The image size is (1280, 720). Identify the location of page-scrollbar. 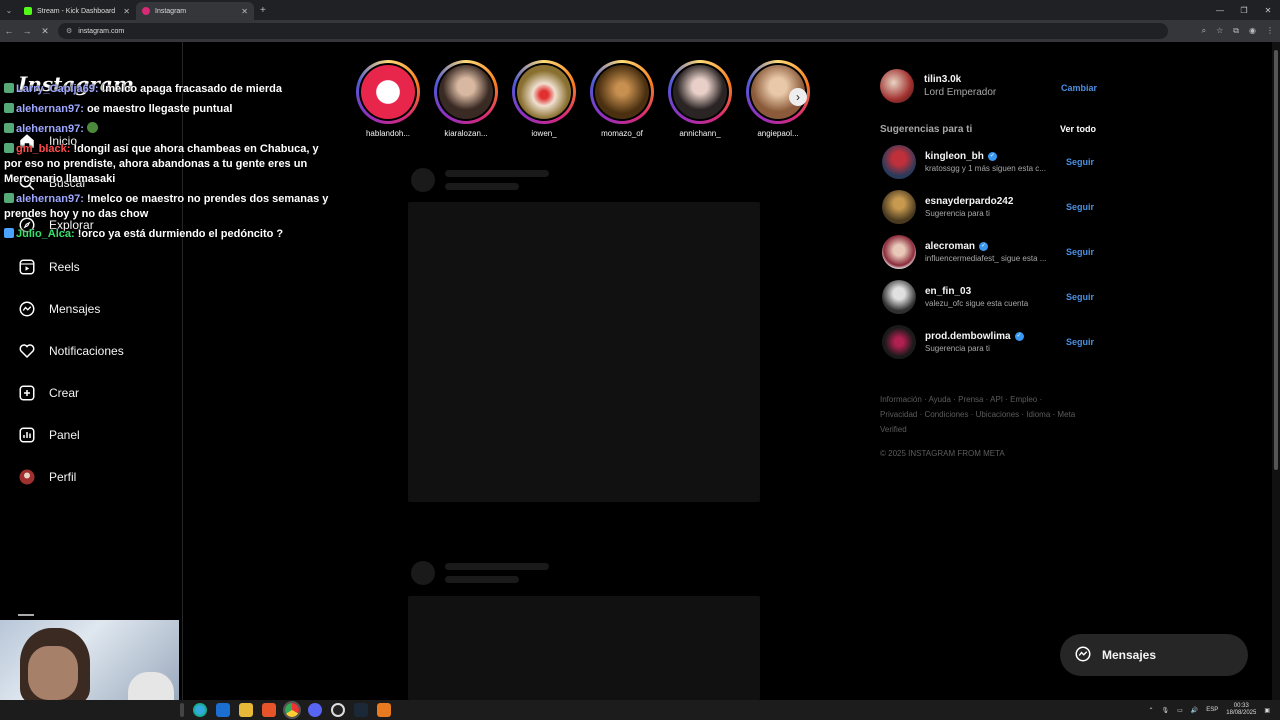
(1276, 371).